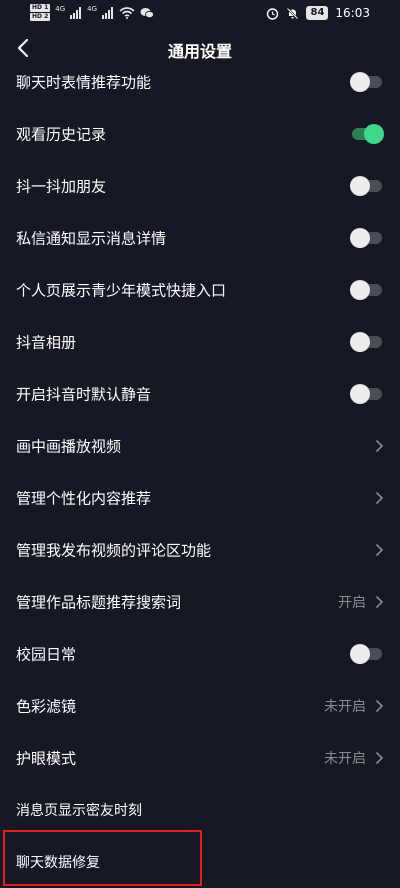  I want to click on battery-level: 84, so click(317, 13).